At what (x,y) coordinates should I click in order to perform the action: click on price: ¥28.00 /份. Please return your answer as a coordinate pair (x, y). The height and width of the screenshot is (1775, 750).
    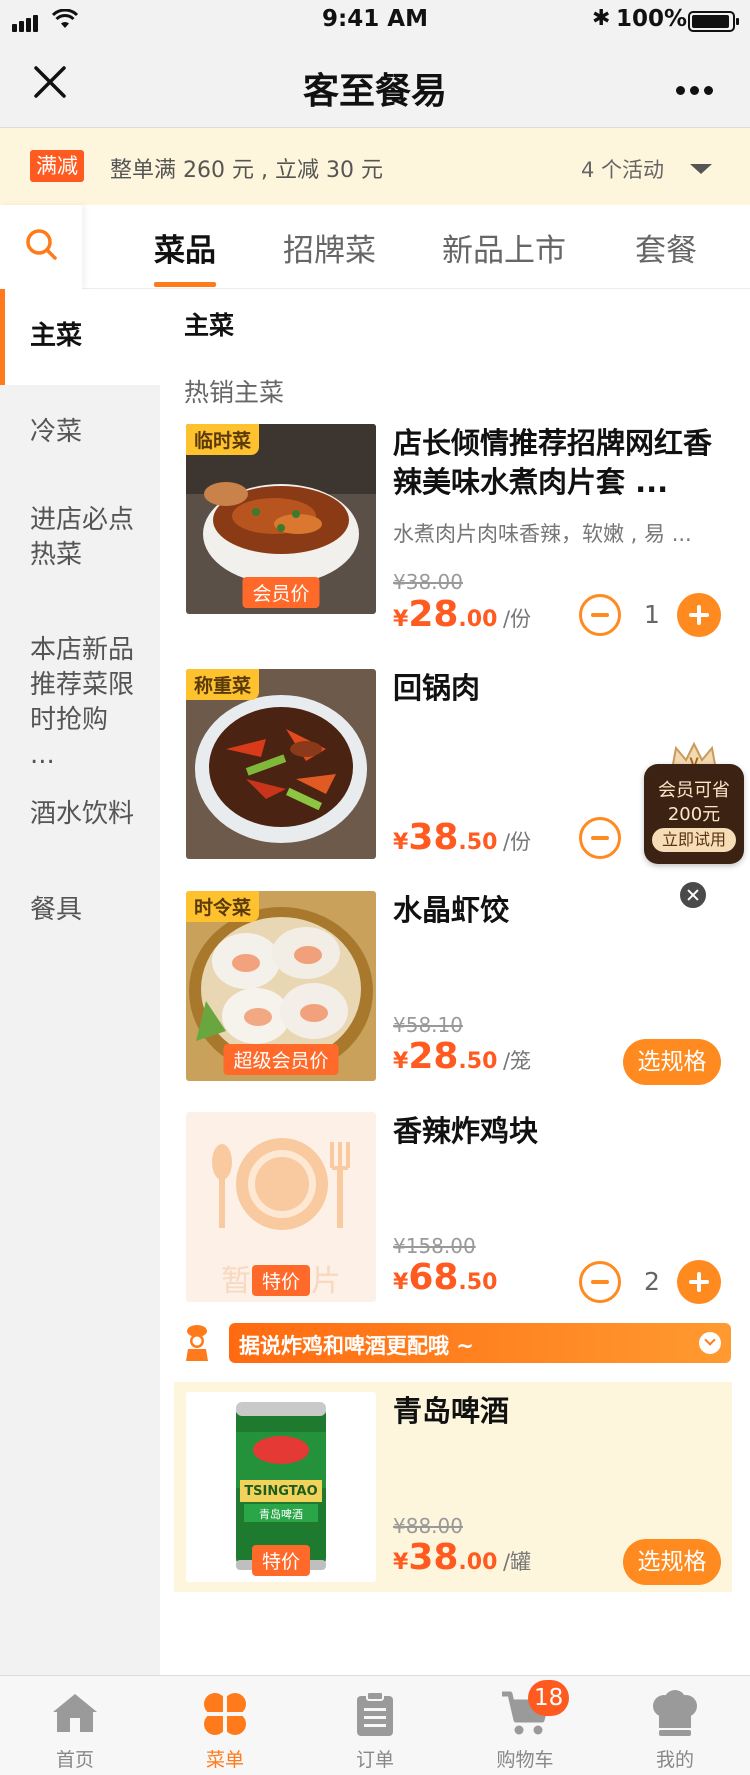
    Looking at the image, I should click on (462, 614).